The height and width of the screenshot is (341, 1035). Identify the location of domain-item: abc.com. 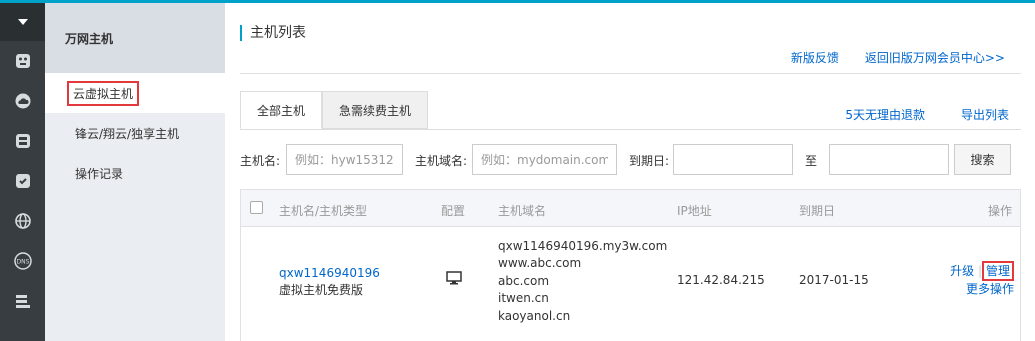
(524, 280).